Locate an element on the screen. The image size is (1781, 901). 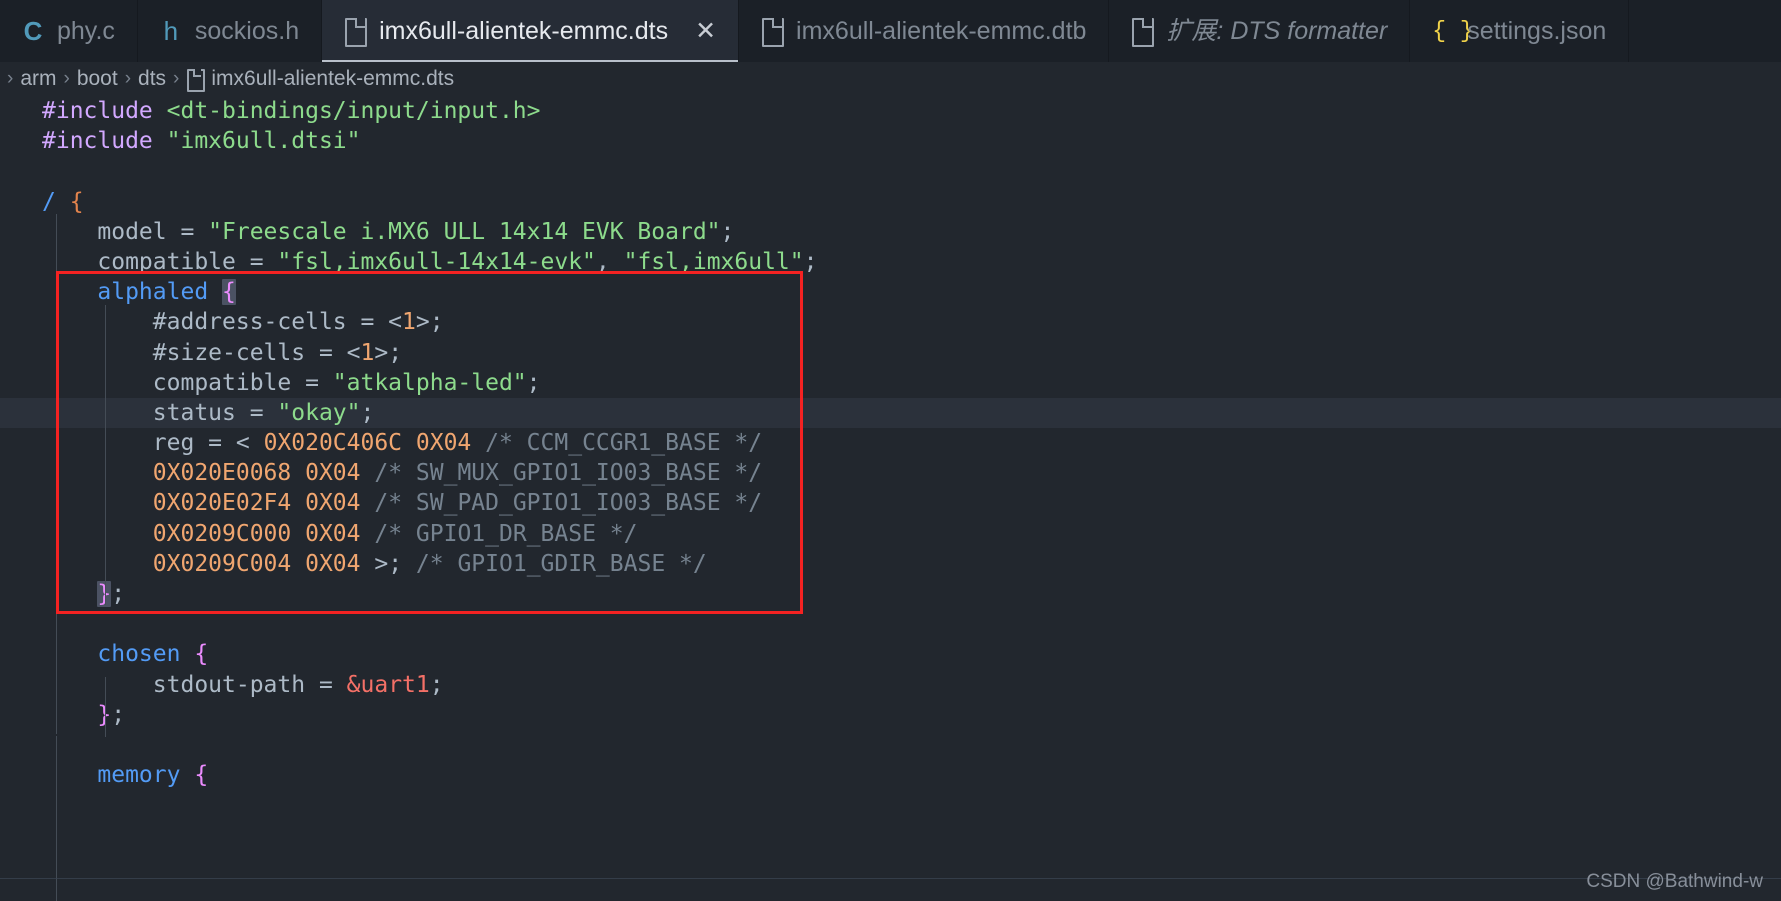
c-file-icon: C is located at coordinates (33, 31).